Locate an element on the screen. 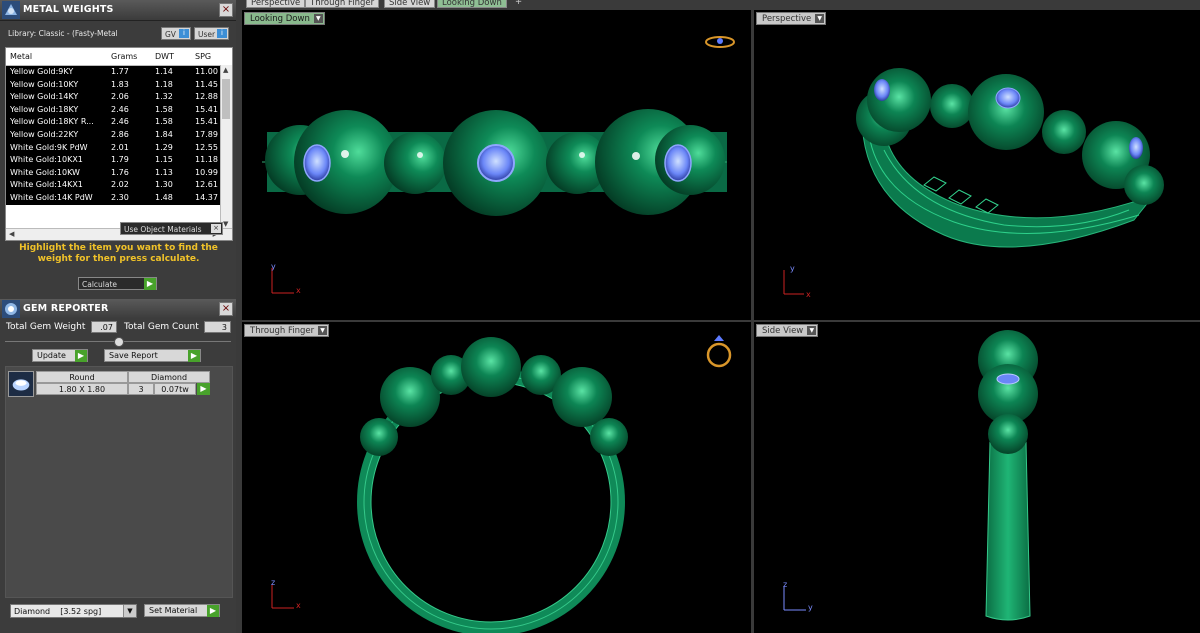 The image size is (1200, 633). viewport-side-view-title: Side View is located at coordinates (783, 331).